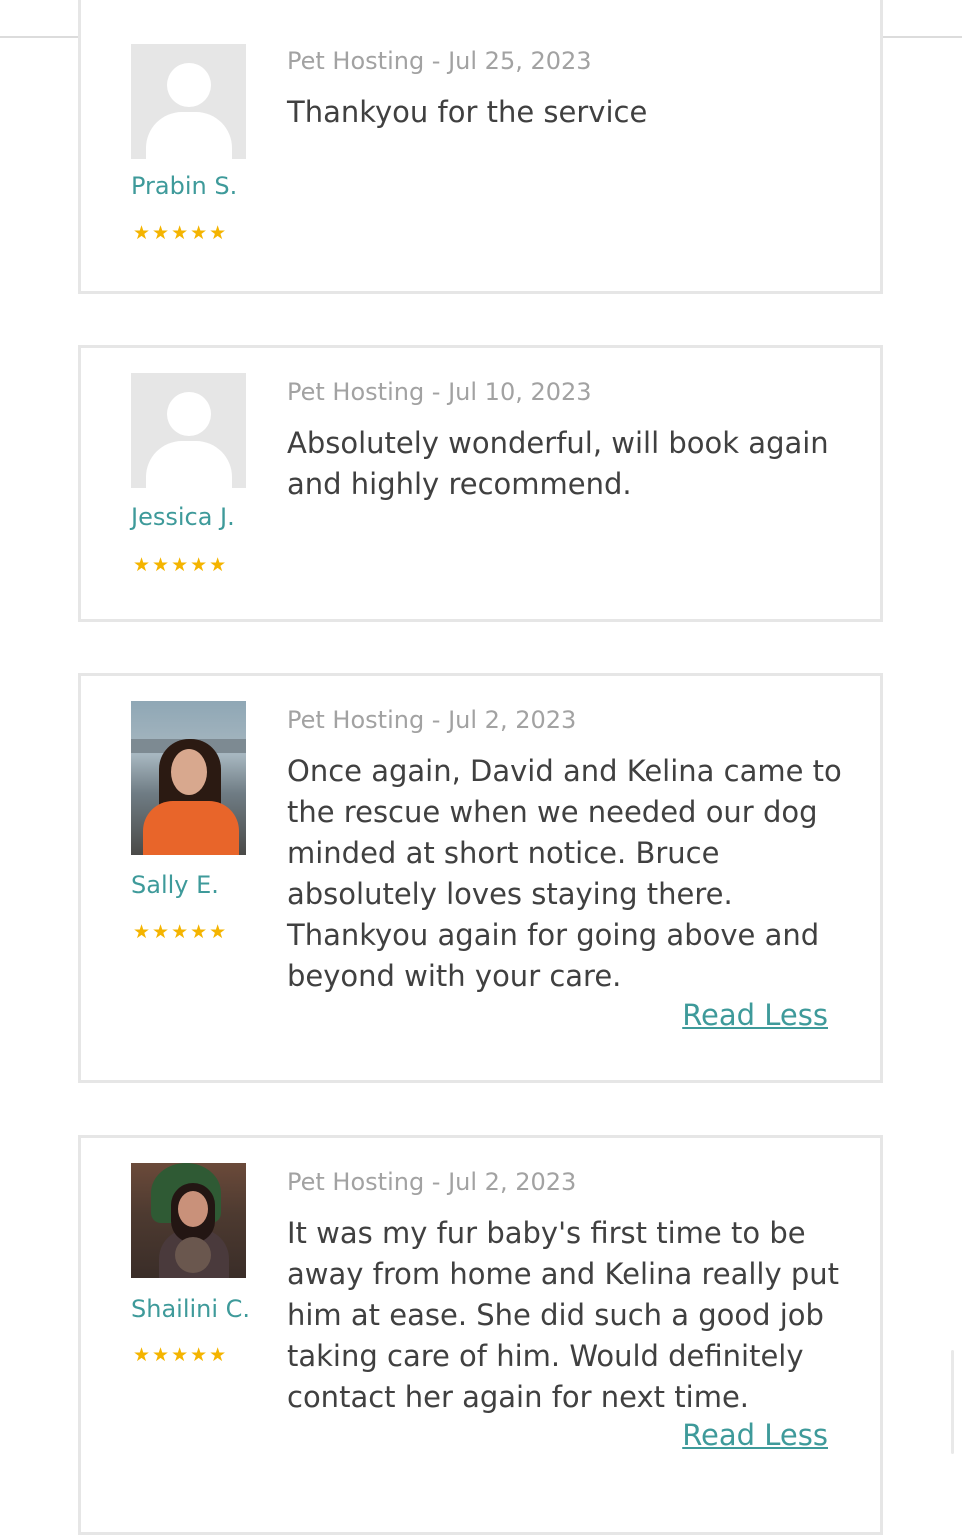 This screenshot has width=962, height=1535. I want to click on review-text: Thankyou for the service, so click(467, 112).